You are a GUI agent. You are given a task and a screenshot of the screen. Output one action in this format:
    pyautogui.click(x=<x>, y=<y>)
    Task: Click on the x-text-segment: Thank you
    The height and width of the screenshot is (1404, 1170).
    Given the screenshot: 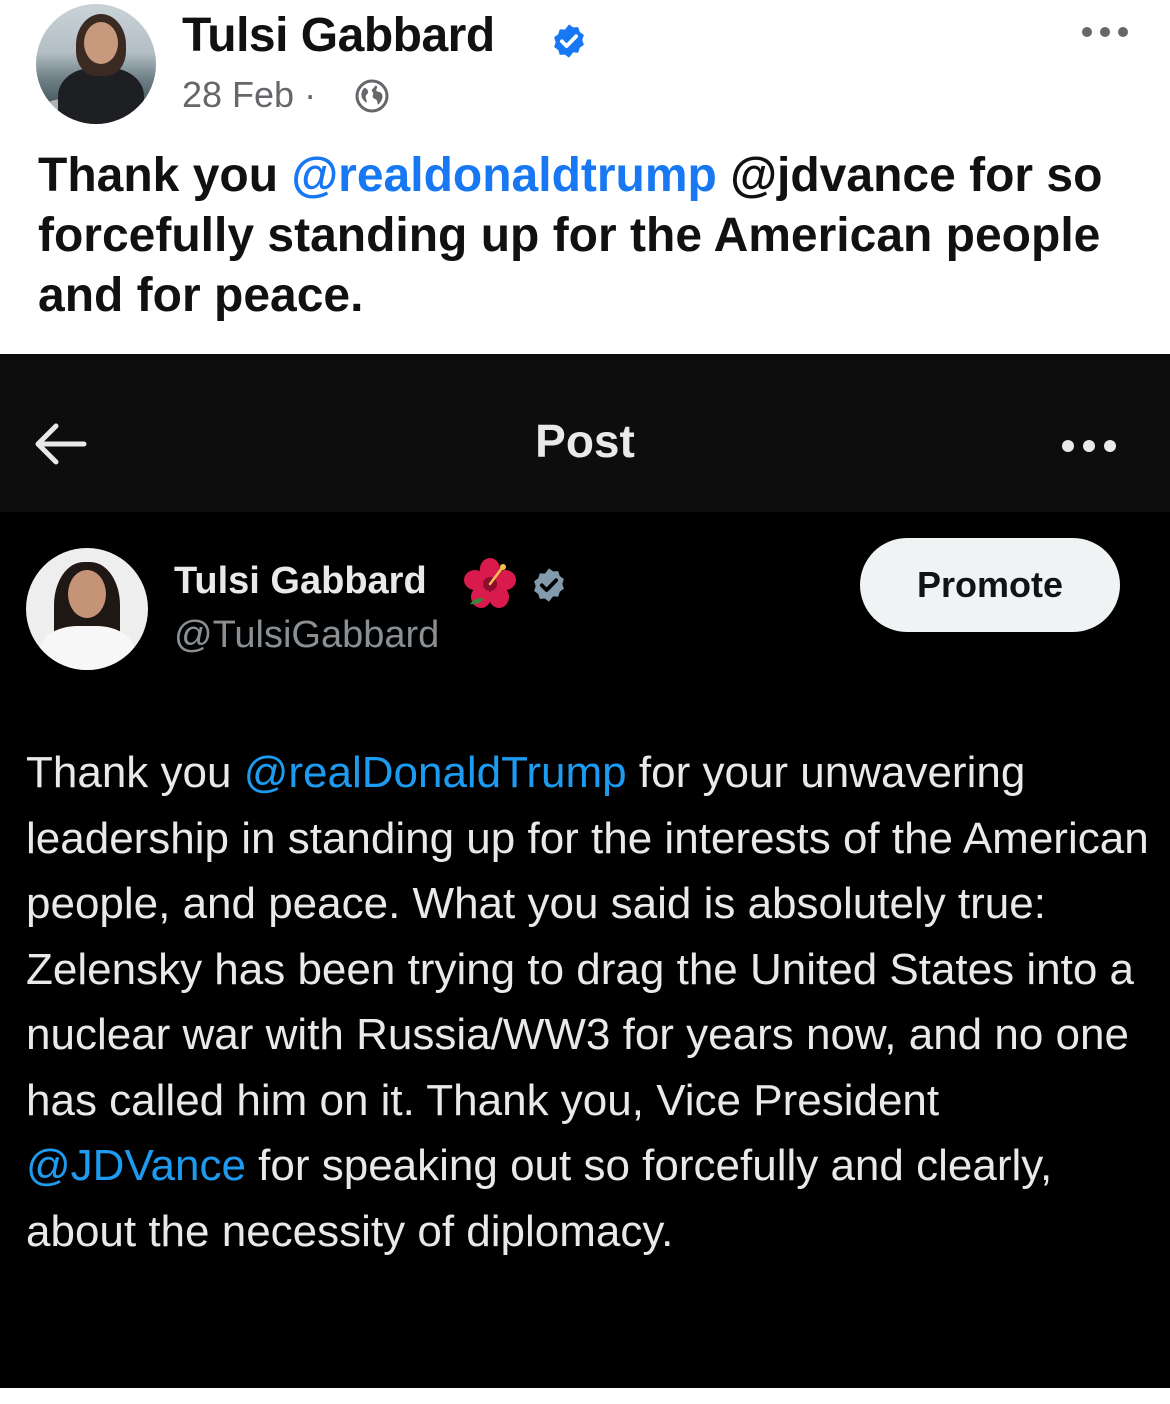 What is the action you would take?
    pyautogui.click(x=135, y=772)
    